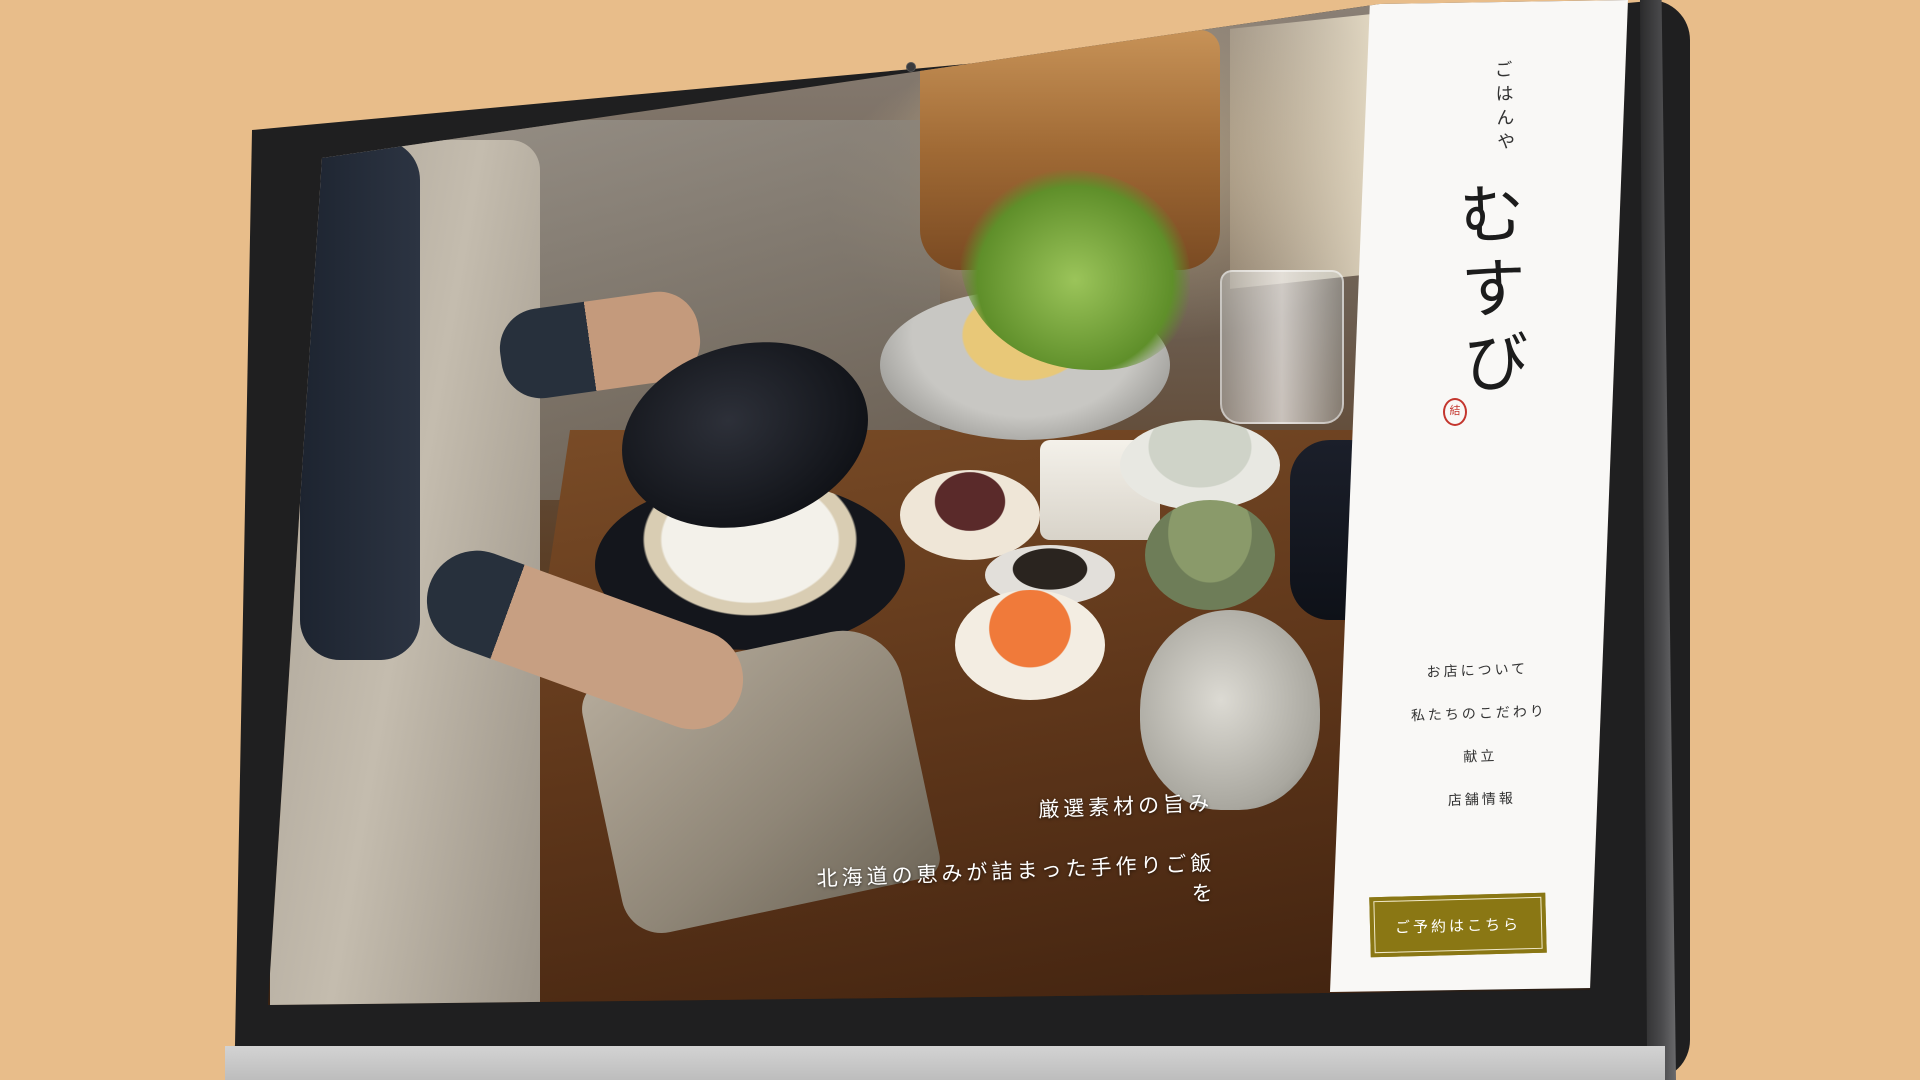 The image size is (1920, 1080). I want to click on nav-item-menu: 献立, so click(1480, 756).